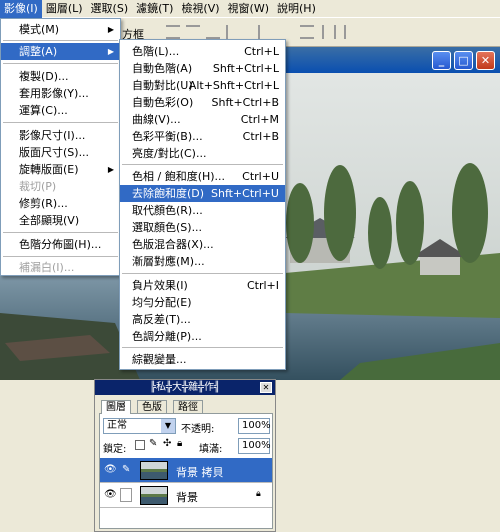 Image resolution: width=500 pixels, height=532 pixels. What do you see at coordinates (233, 32) in the screenshot?
I see `align-left-icon` at bounding box center [233, 32].